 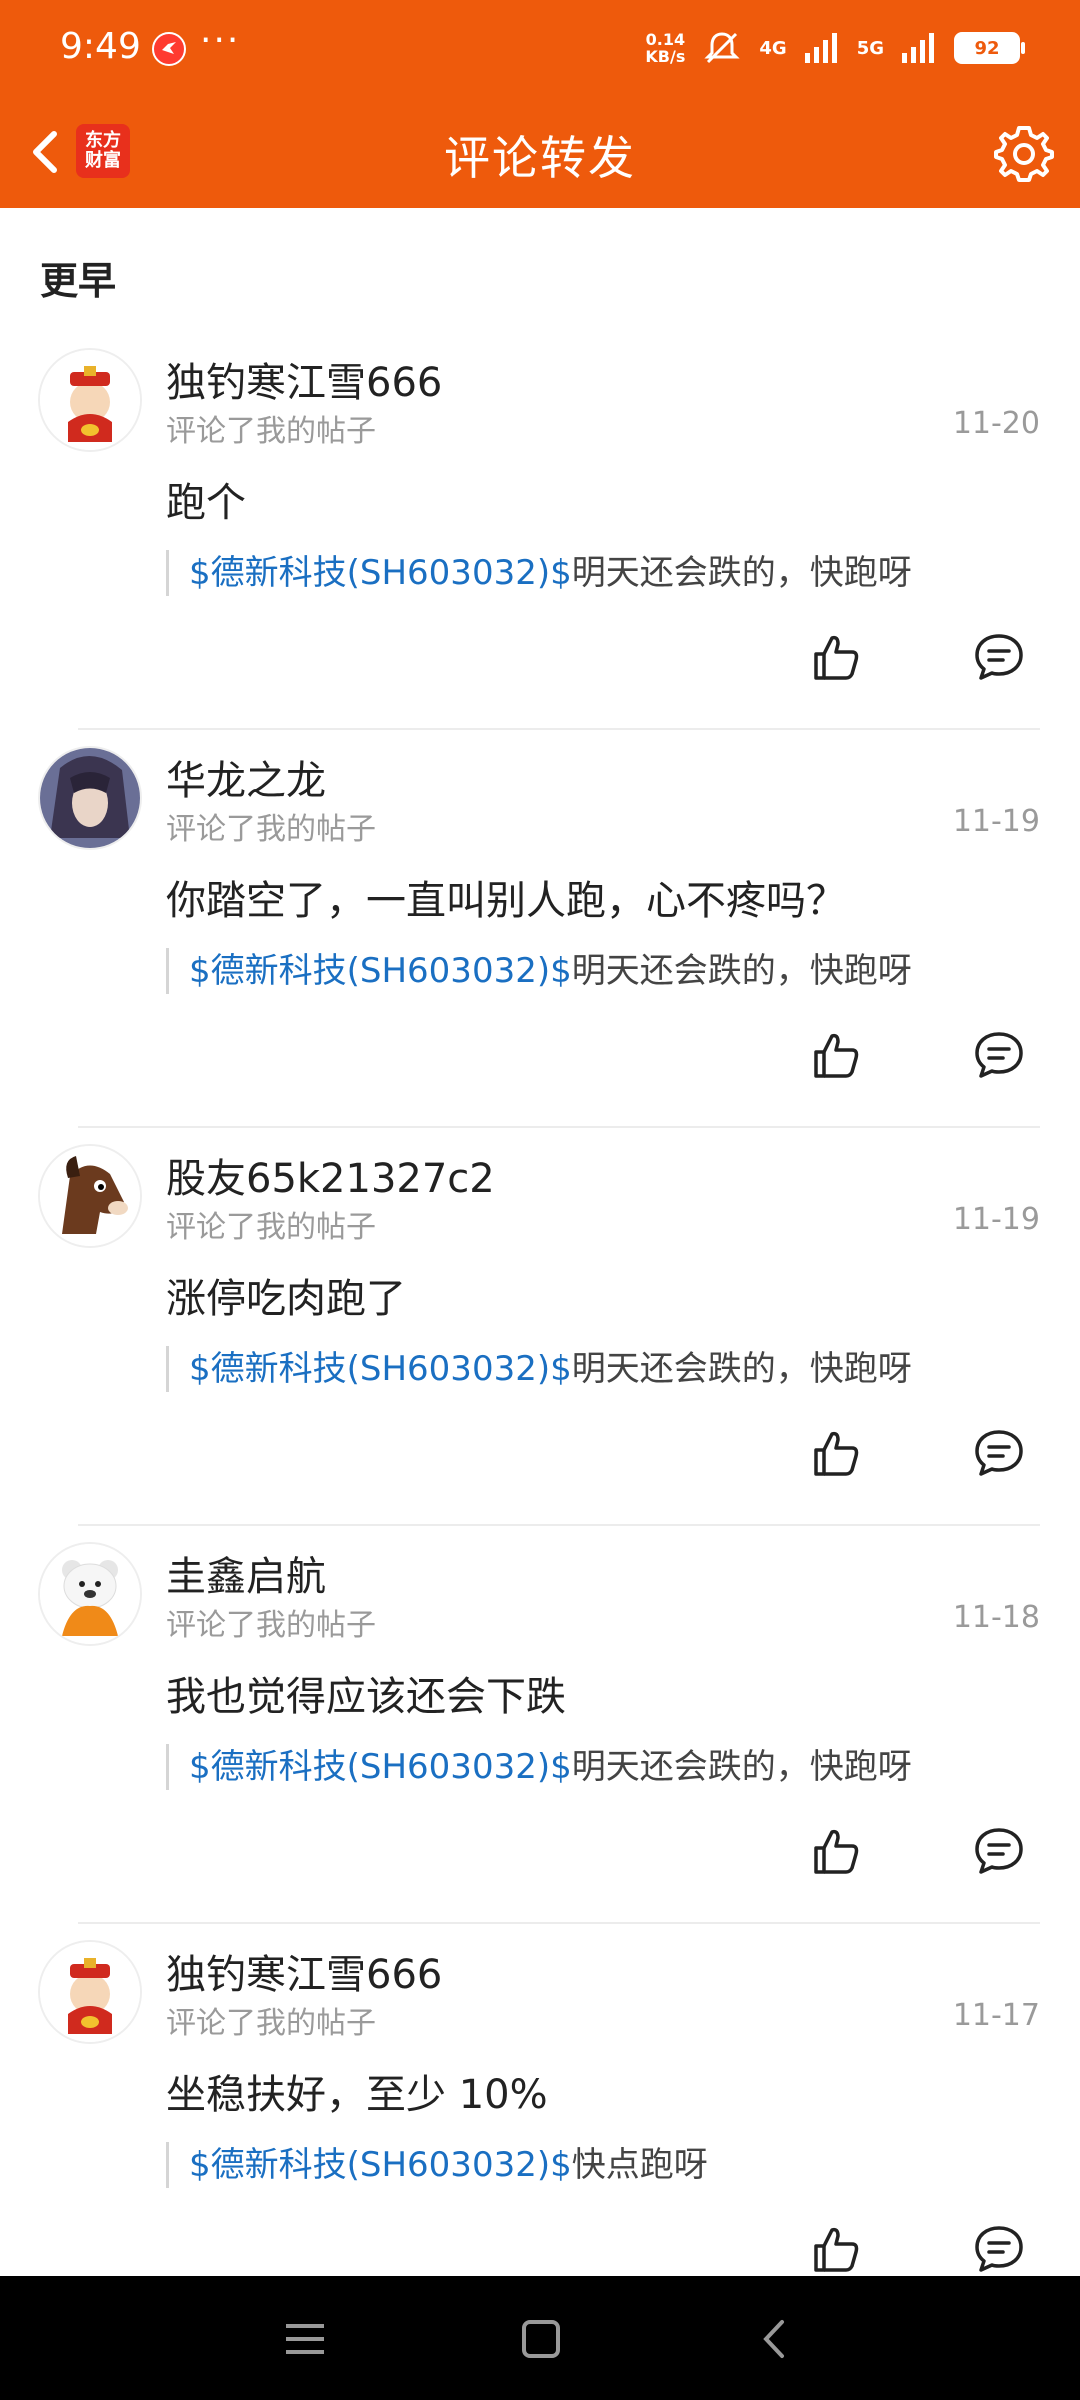 I want to click on home-icon, so click(x=541, y=2339).